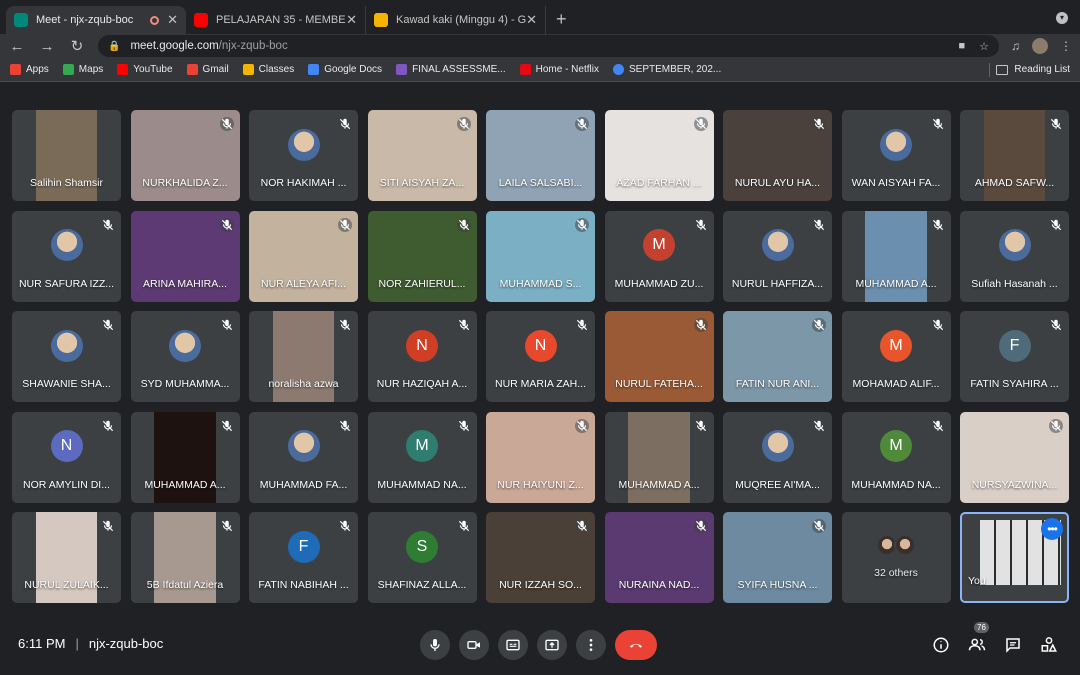 The height and width of the screenshot is (675, 1080). Describe the element at coordinates (559, 69) in the screenshot. I see `bookmark-netflix: Home - Netflix` at that location.